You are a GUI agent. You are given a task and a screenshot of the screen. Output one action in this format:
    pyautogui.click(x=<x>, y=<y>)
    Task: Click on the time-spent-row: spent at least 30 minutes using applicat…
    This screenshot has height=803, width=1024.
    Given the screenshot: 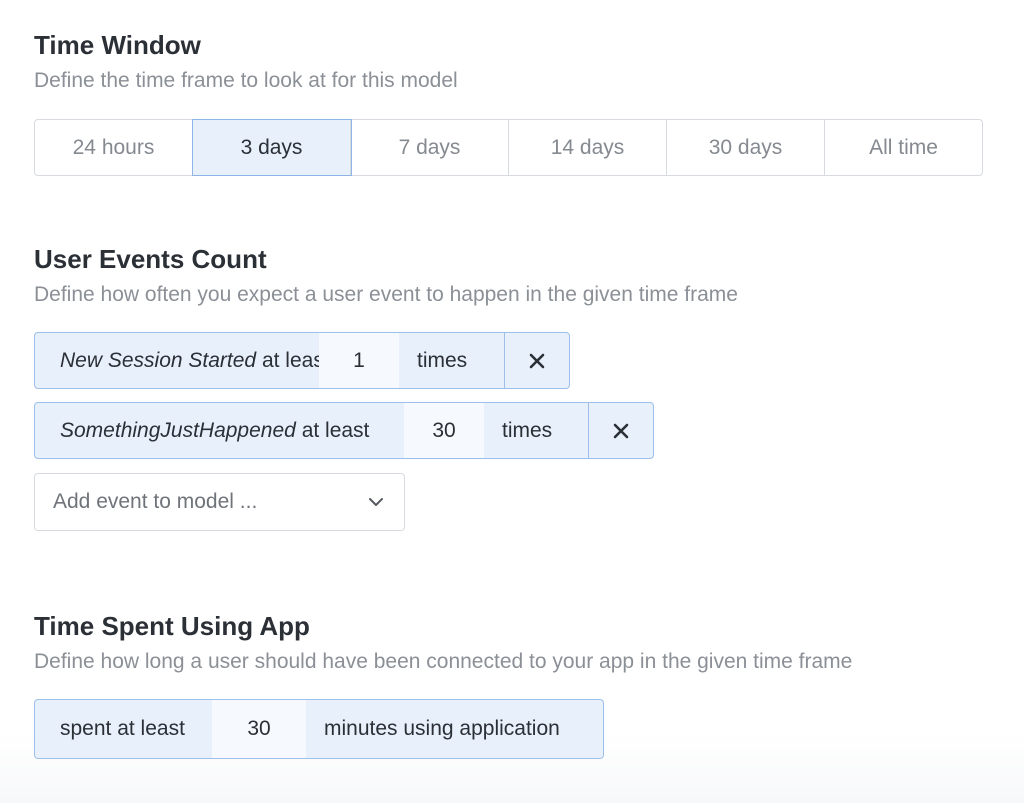 What is the action you would take?
    pyautogui.click(x=319, y=729)
    